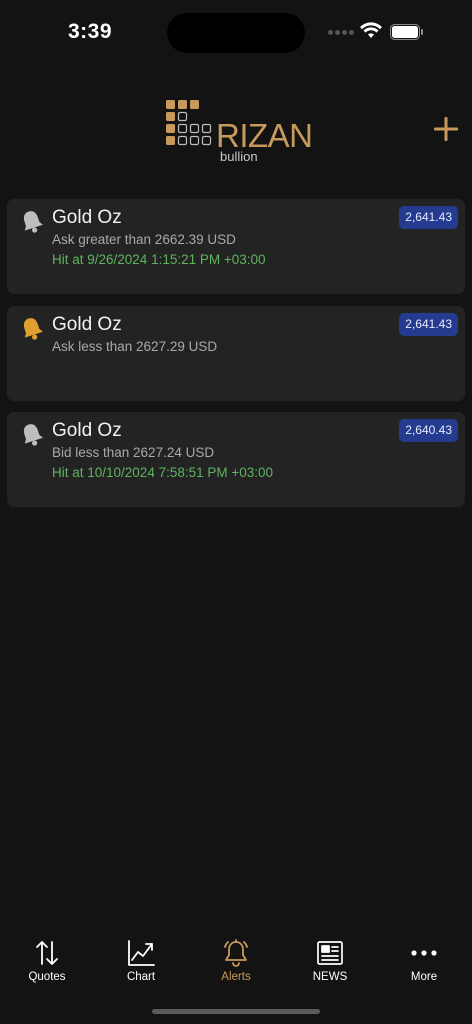  Describe the element at coordinates (236, 977) in the screenshot. I see `tab-label: Alerts` at that location.